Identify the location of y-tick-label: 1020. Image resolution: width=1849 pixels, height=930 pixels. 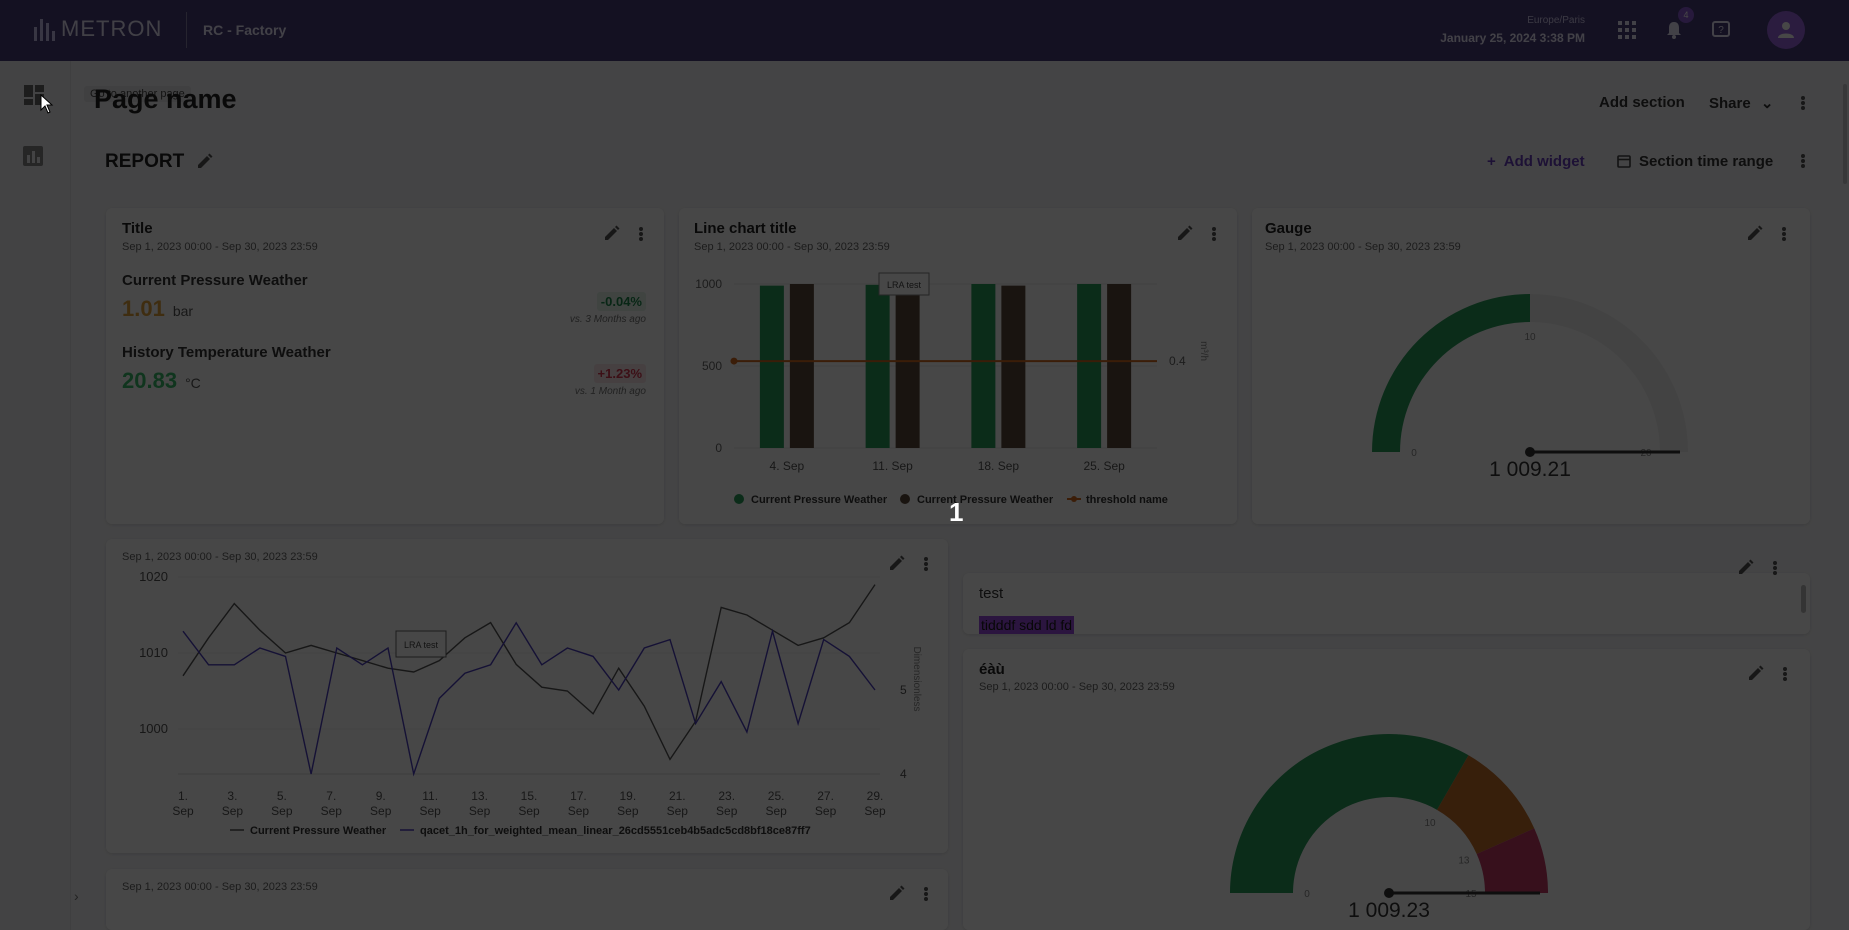
(153, 576).